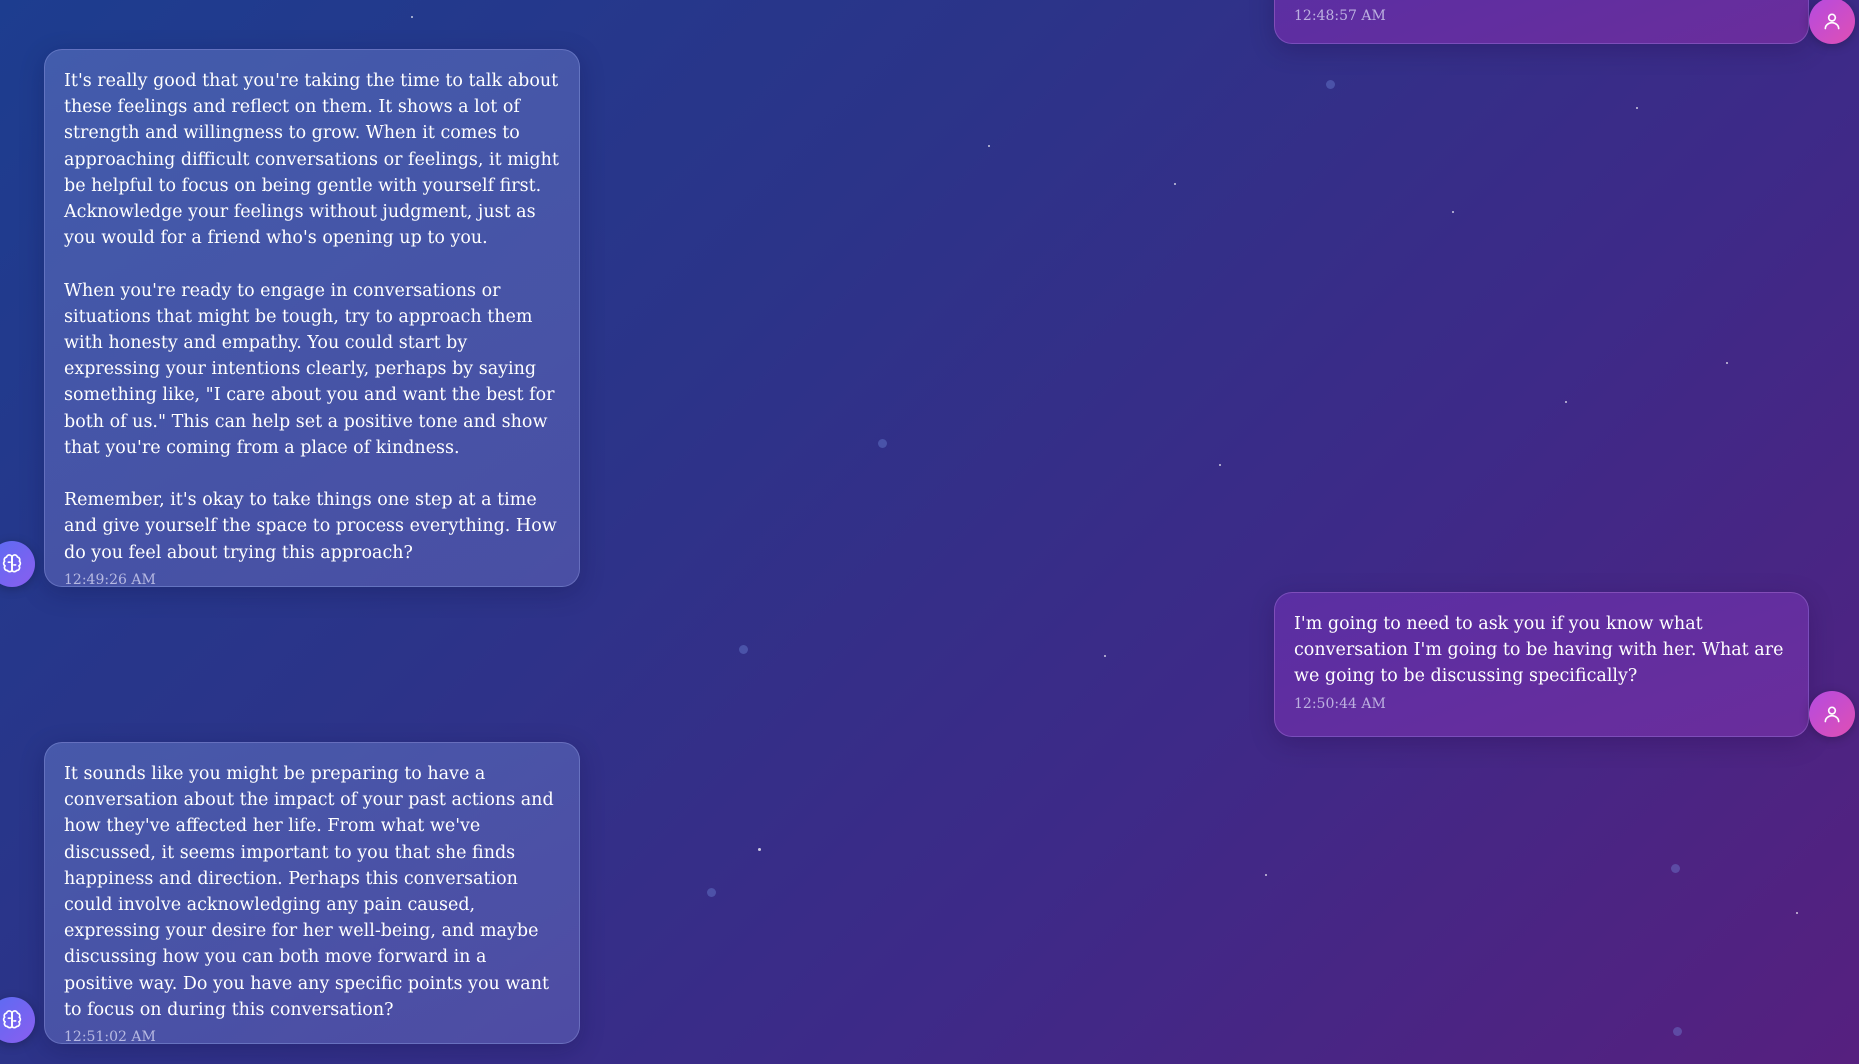 The height and width of the screenshot is (1064, 1859). I want to click on message-timestamp: 12:49:26 AM, so click(110, 579).